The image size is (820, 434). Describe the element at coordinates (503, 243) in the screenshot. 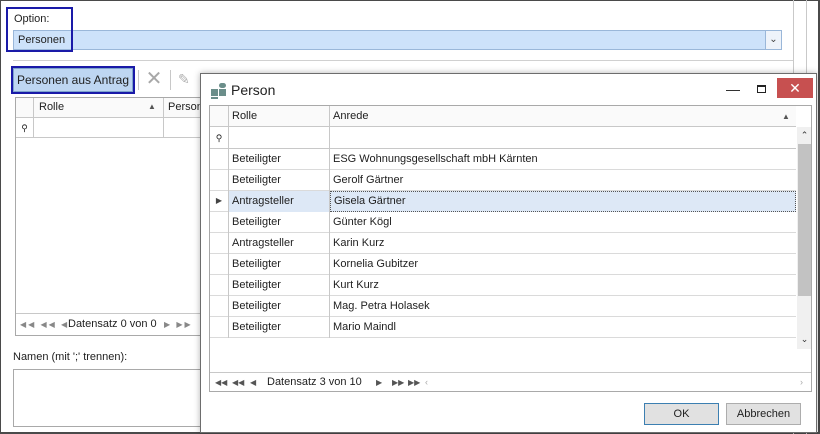

I see `table-row: Antragsteller Karin Kurz` at that location.